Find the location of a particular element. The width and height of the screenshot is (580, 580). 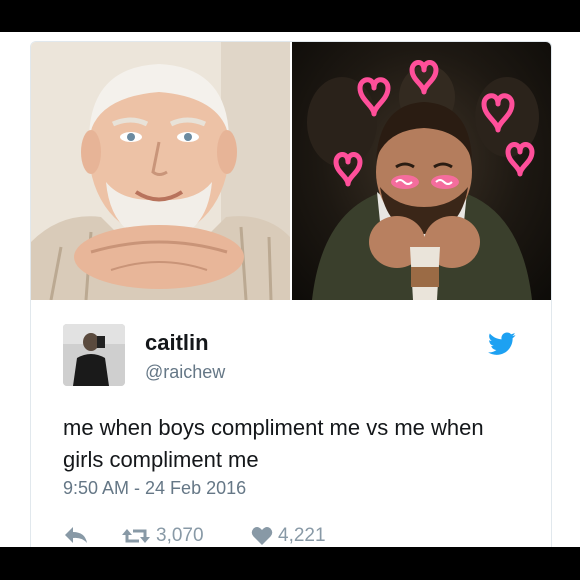

avatar-photo is located at coordinates (94, 355).